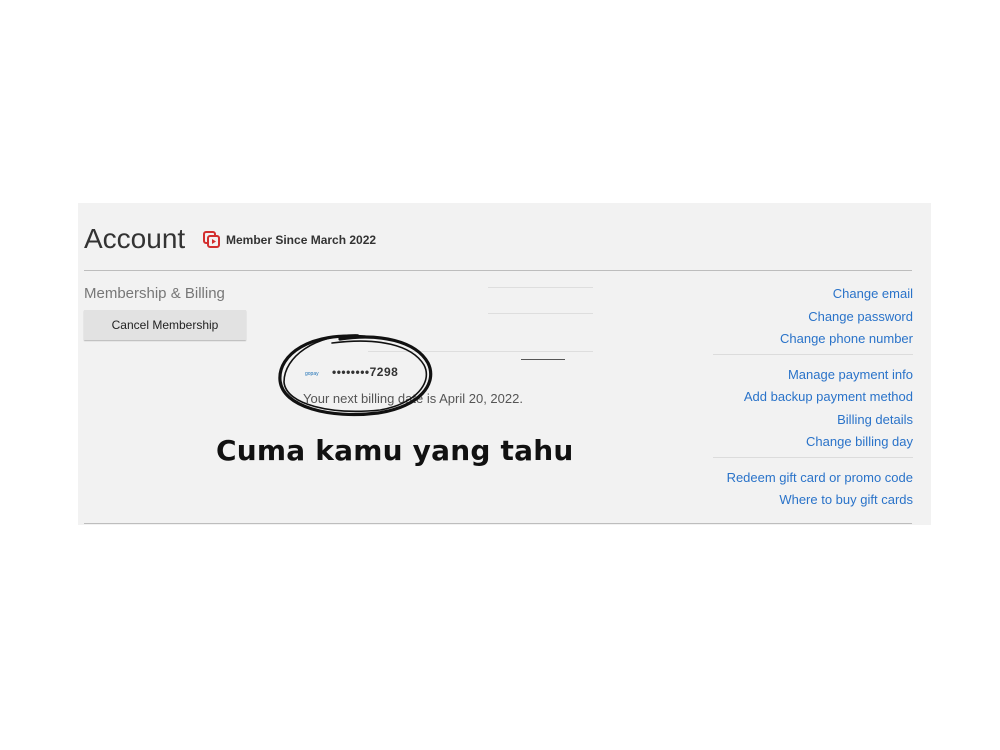 This screenshot has width=1000, height=750. What do you see at coordinates (813, 500) in the screenshot?
I see `buy-gift-cards-link: Where to buy gift cards` at bounding box center [813, 500].